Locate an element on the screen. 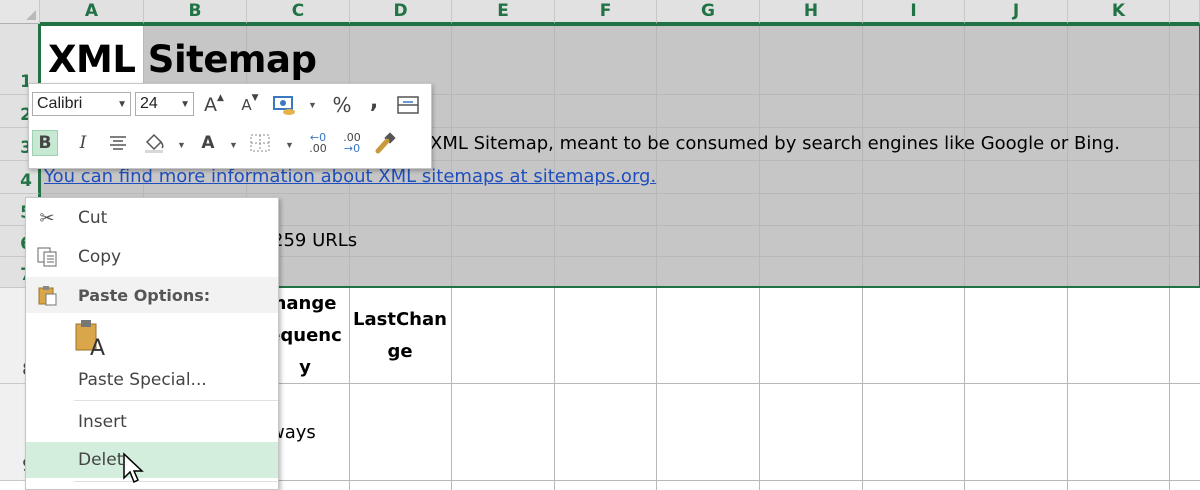  font-name-box: Calibri ▼ is located at coordinates (81, 104).